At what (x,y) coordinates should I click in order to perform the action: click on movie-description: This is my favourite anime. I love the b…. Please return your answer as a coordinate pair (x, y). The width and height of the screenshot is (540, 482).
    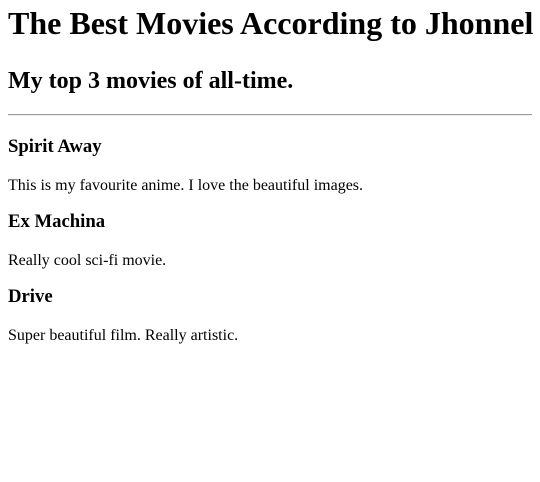
    Looking at the image, I should click on (186, 185).